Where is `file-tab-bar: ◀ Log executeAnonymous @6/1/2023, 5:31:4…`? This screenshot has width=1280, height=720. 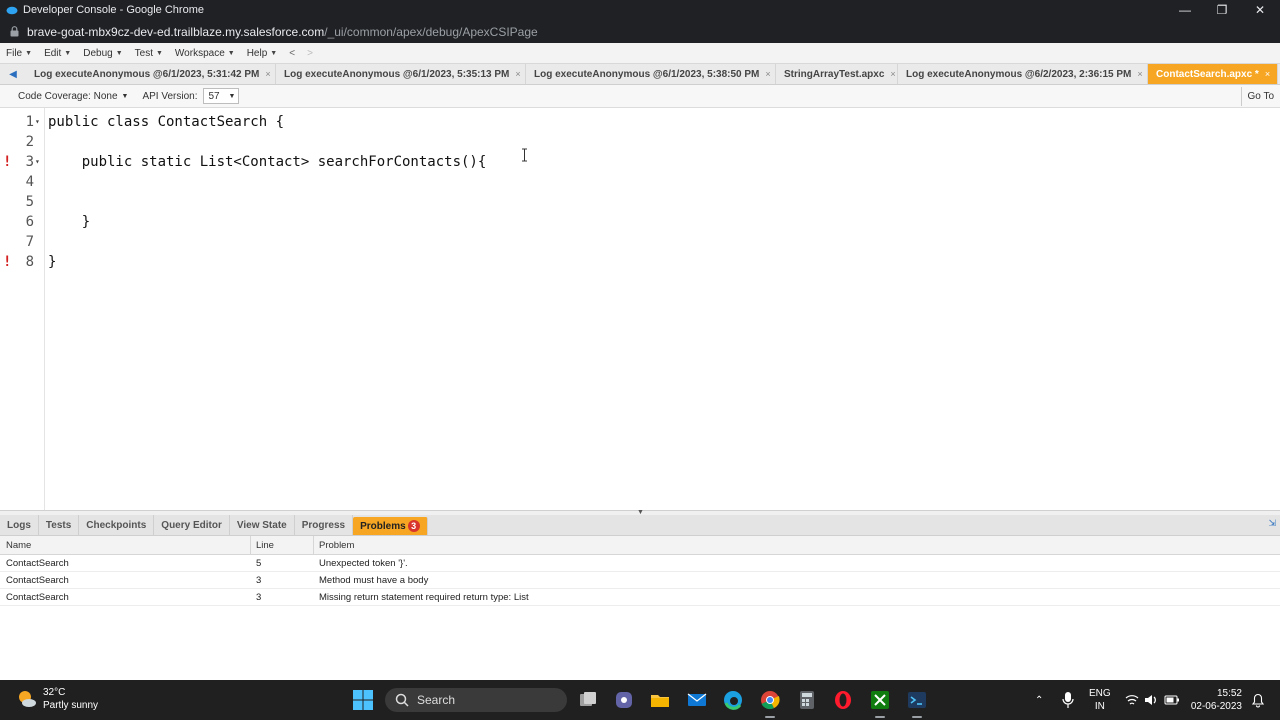 file-tab-bar: ◀ Log executeAnonymous @6/1/2023, 5:31:4… is located at coordinates (640, 74).